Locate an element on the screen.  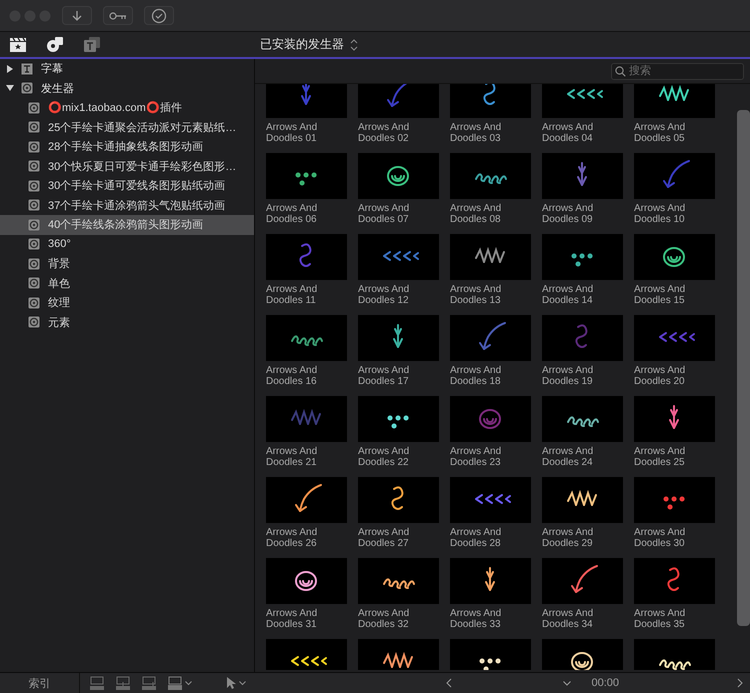
checkmark-circle-icon is located at coordinates (159, 16).